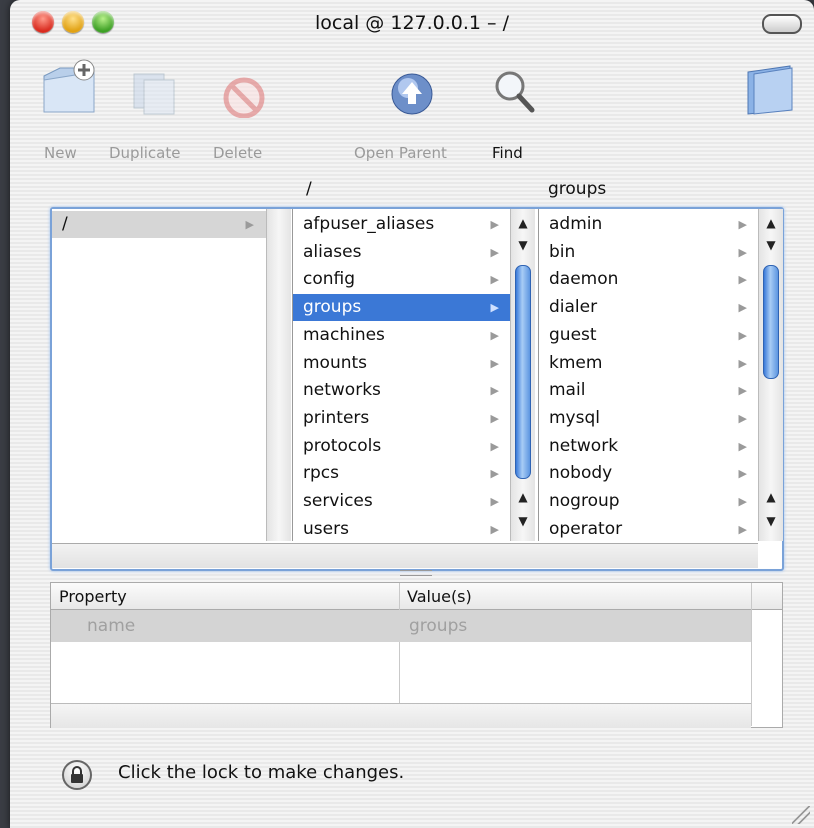  I want to click on list-item: guest ▶, so click(649, 335).